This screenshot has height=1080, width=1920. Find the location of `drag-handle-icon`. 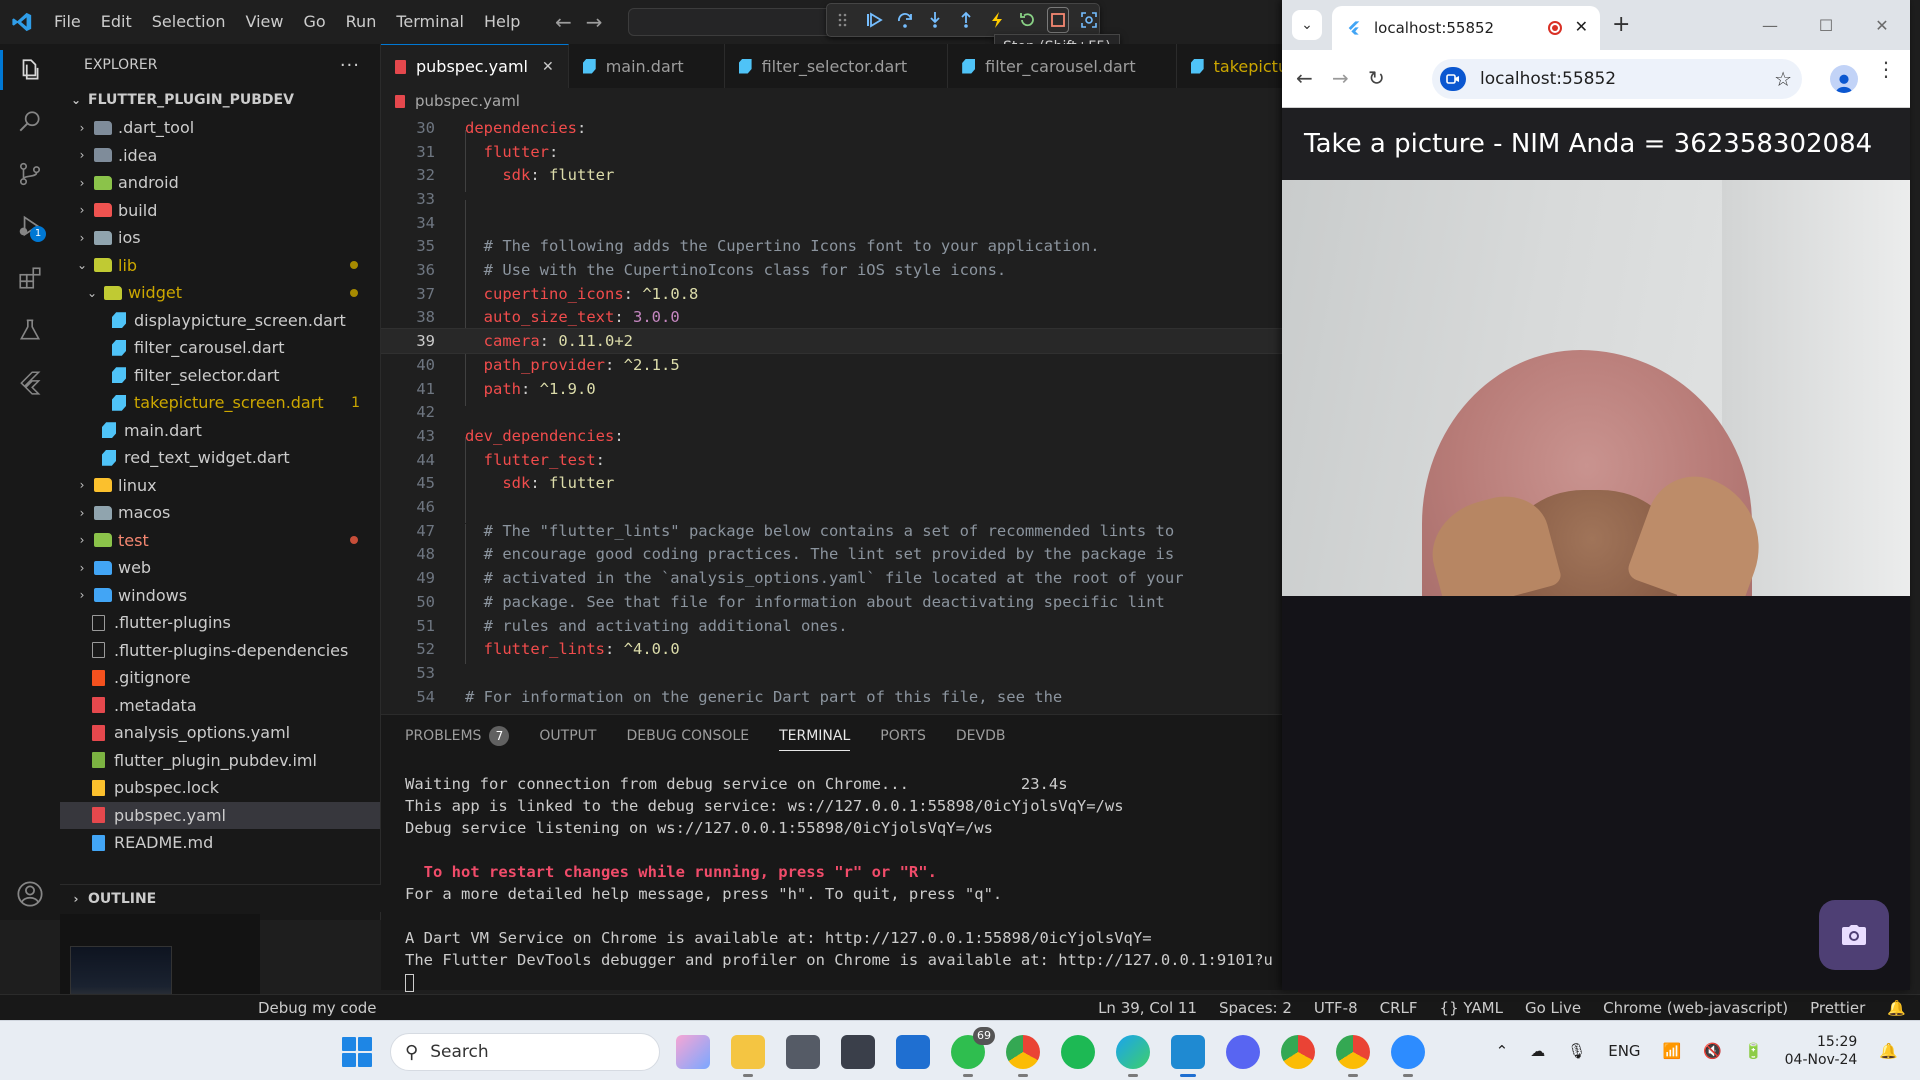

drag-handle-icon is located at coordinates (843, 20).